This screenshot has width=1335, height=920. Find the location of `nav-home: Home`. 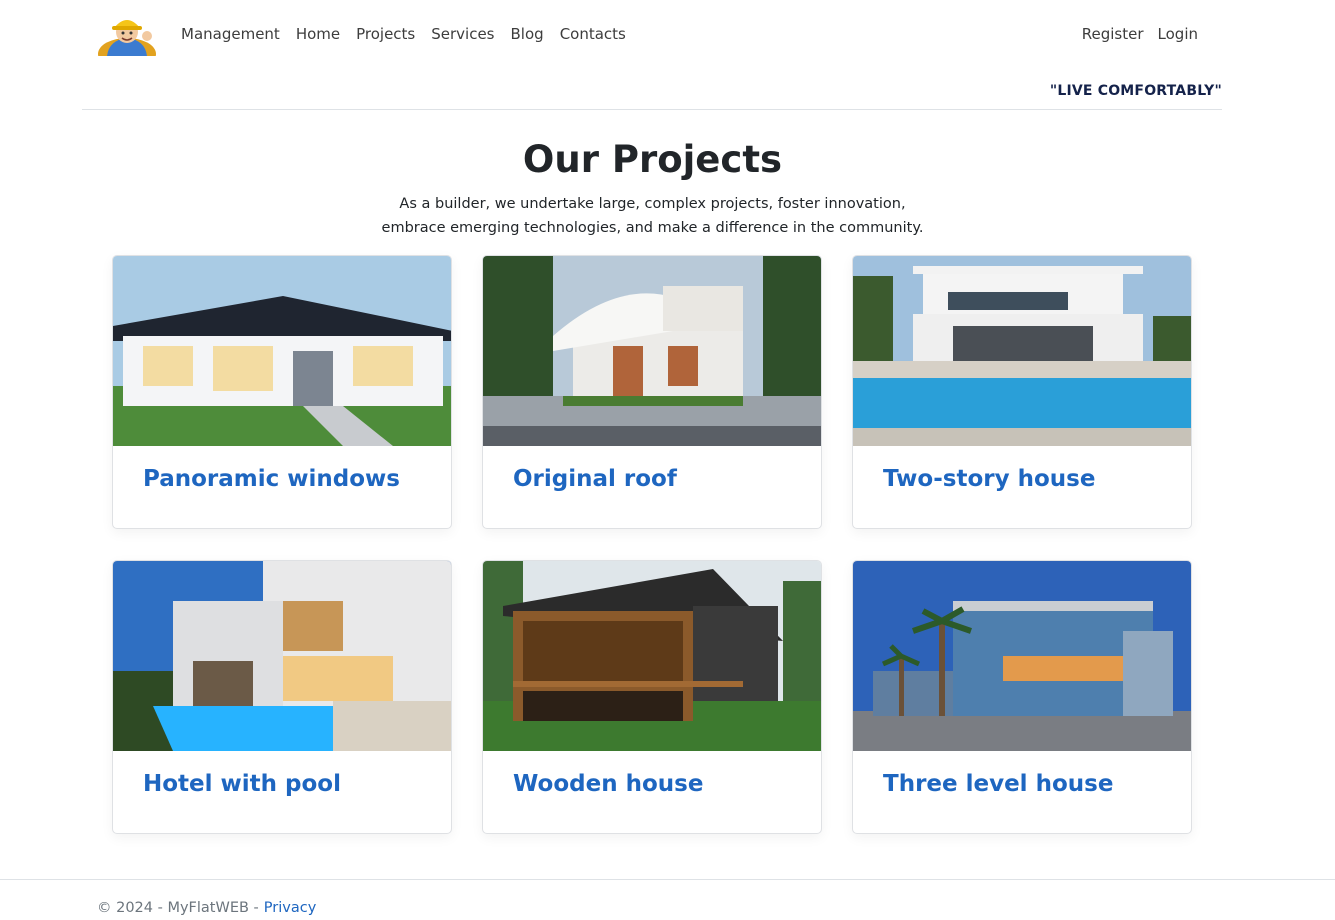

nav-home: Home is located at coordinates (318, 34).